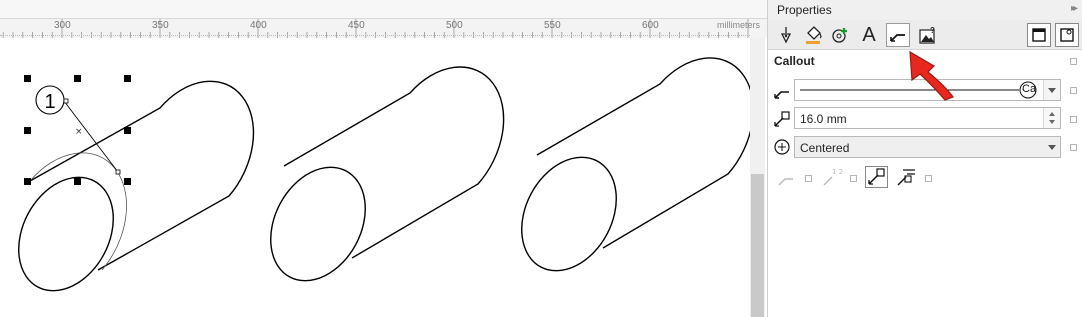 The width and height of the screenshot is (1082, 317). I want to click on callout-length-icon, so click(782, 119).